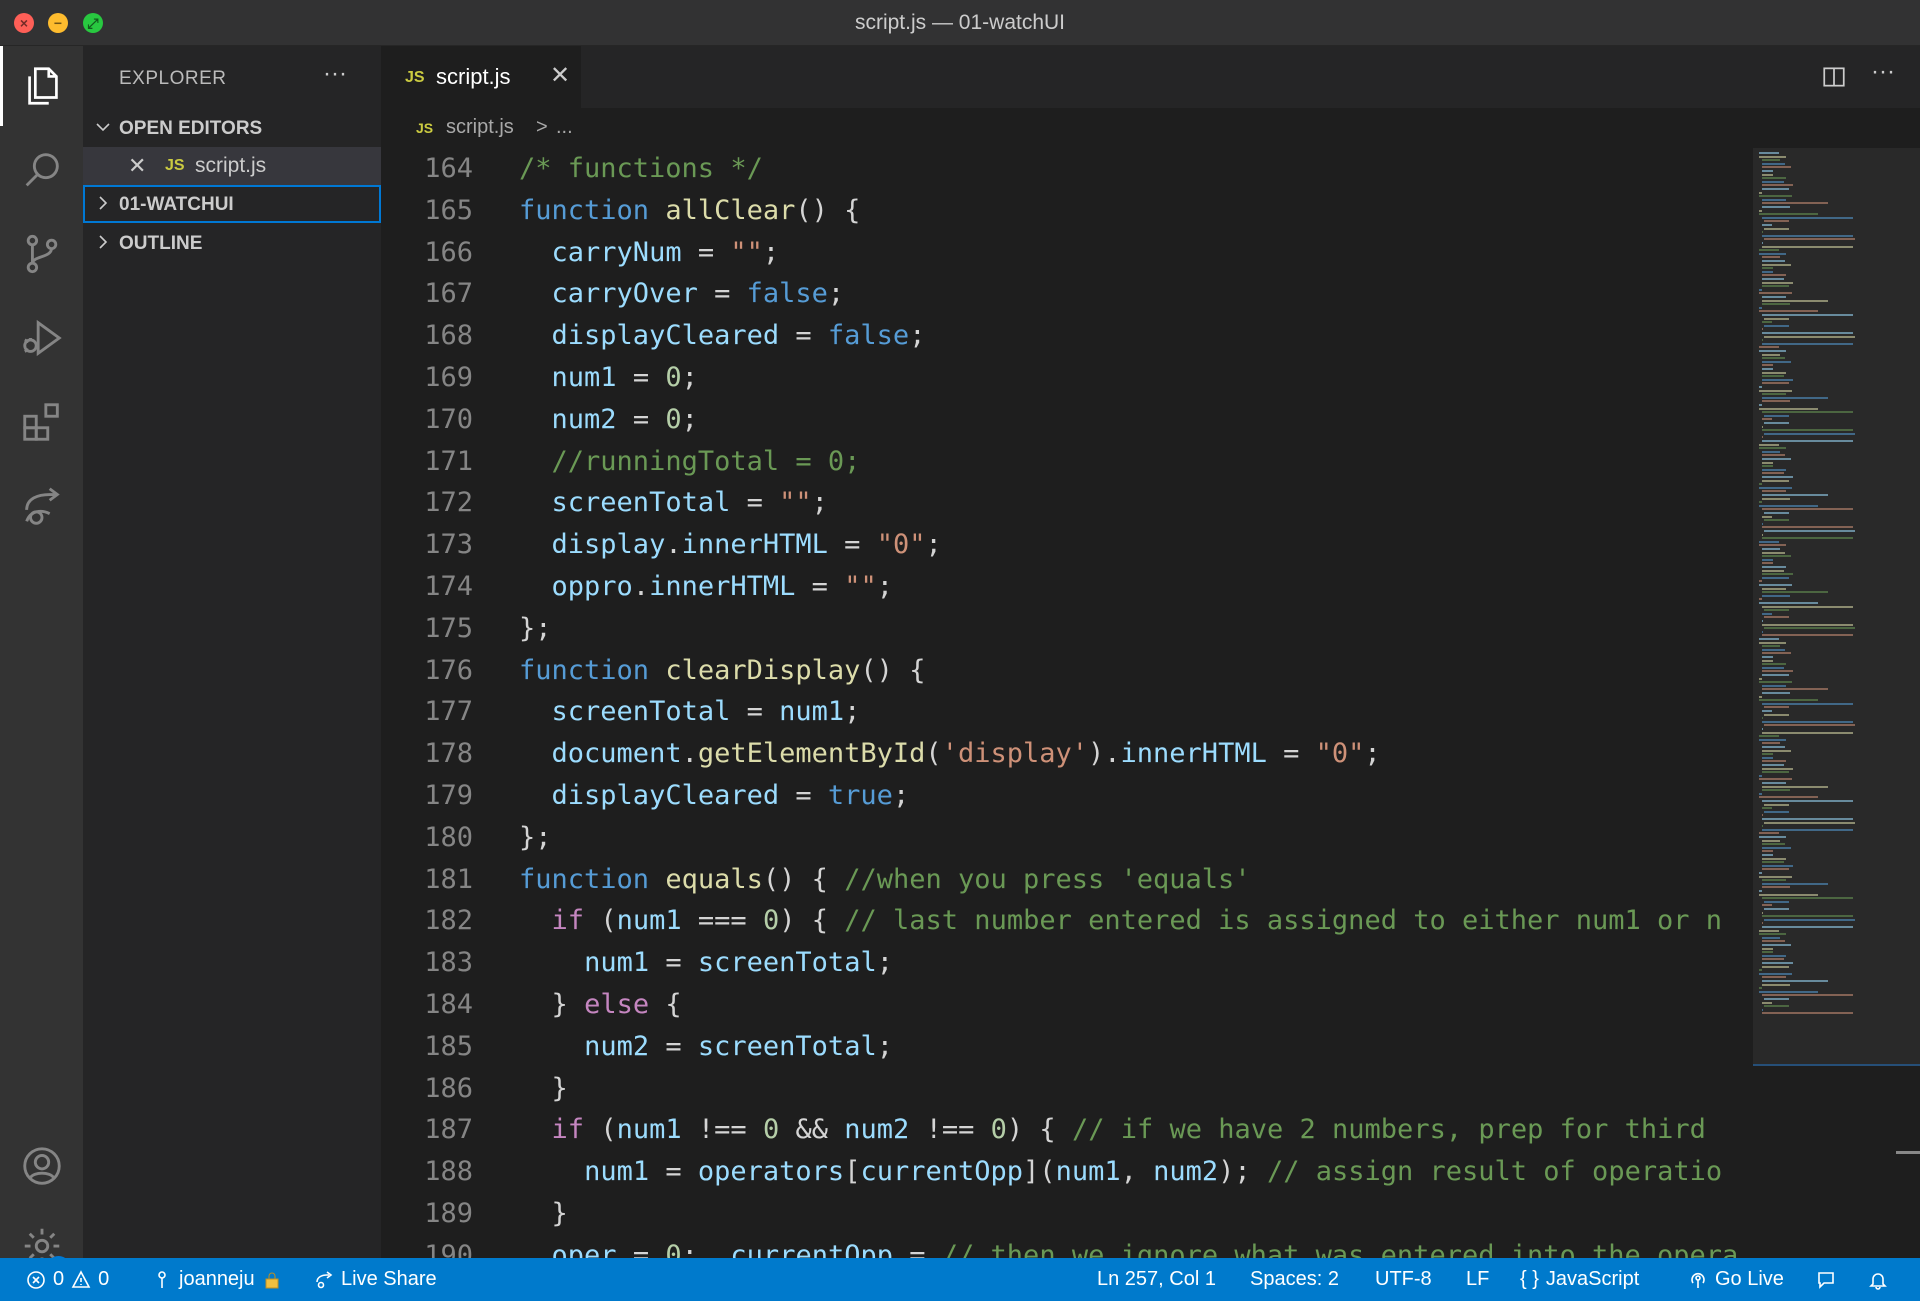  I want to click on code-line: function clearDisplay() {, so click(1128, 671).